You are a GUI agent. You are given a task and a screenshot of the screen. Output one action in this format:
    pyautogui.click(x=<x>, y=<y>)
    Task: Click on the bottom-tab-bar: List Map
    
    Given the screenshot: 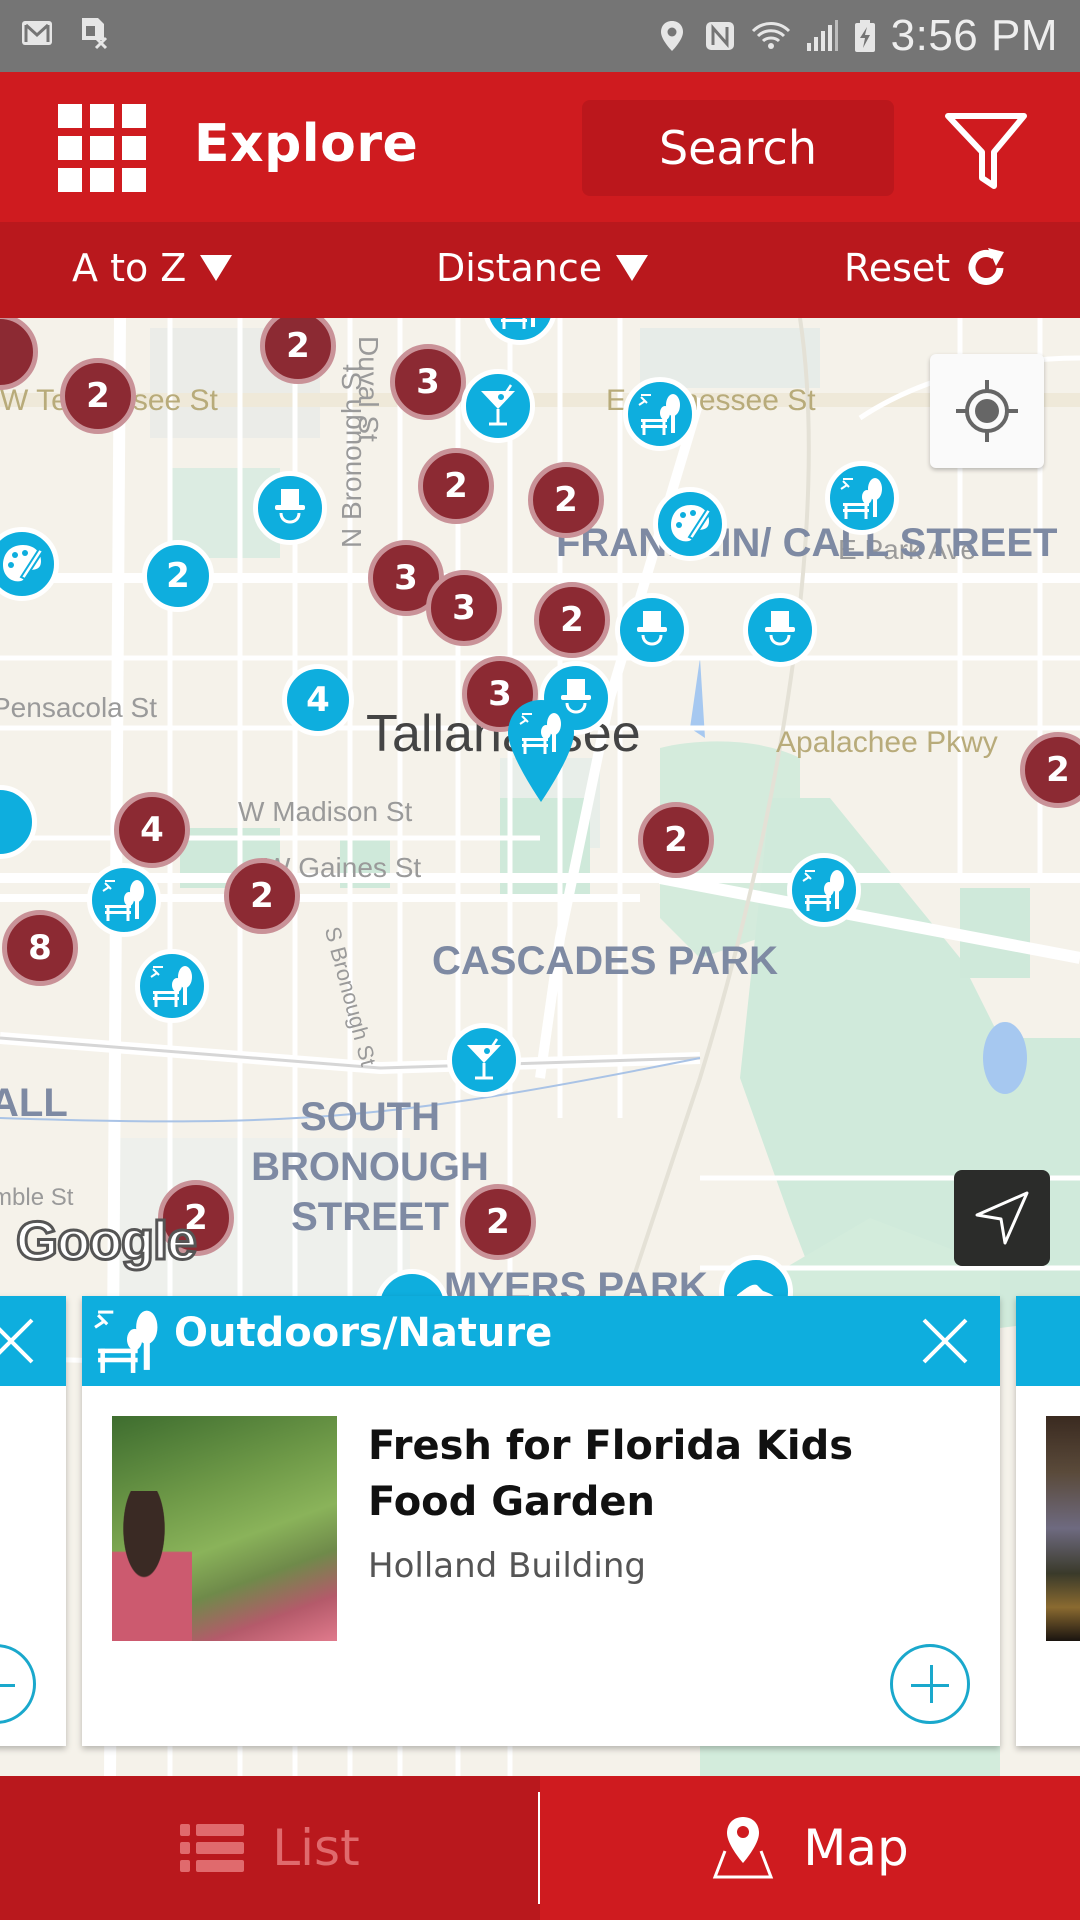 What is the action you would take?
    pyautogui.click(x=540, y=1848)
    